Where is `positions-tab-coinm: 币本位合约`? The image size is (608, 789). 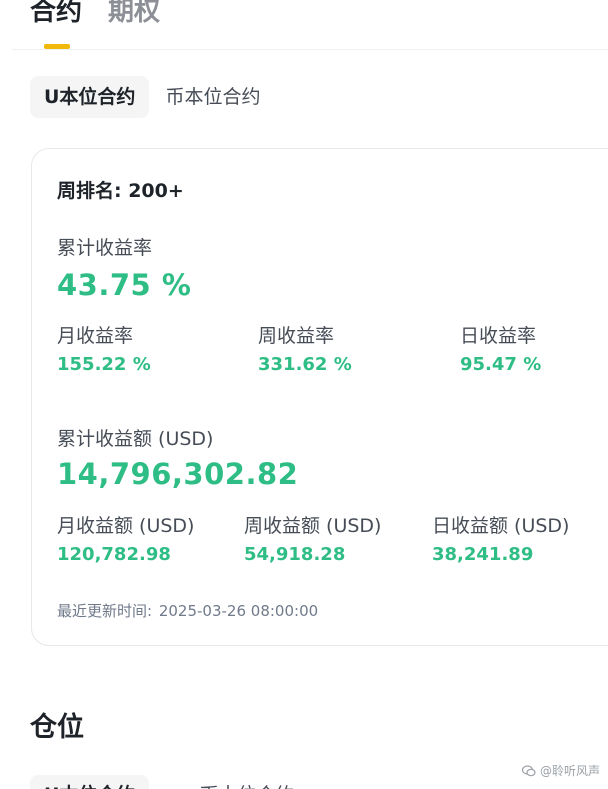
positions-tab-coinm: 币本位合约 is located at coordinates (246, 782).